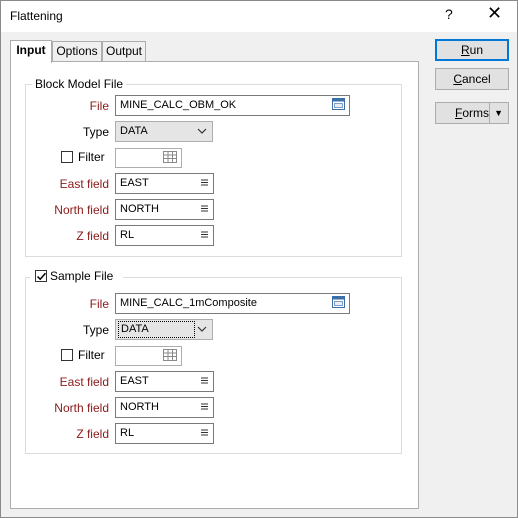  What do you see at coordinates (156, 329) in the screenshot?
I see `sample-type-value: DATA` at bounding box center [156, 329].